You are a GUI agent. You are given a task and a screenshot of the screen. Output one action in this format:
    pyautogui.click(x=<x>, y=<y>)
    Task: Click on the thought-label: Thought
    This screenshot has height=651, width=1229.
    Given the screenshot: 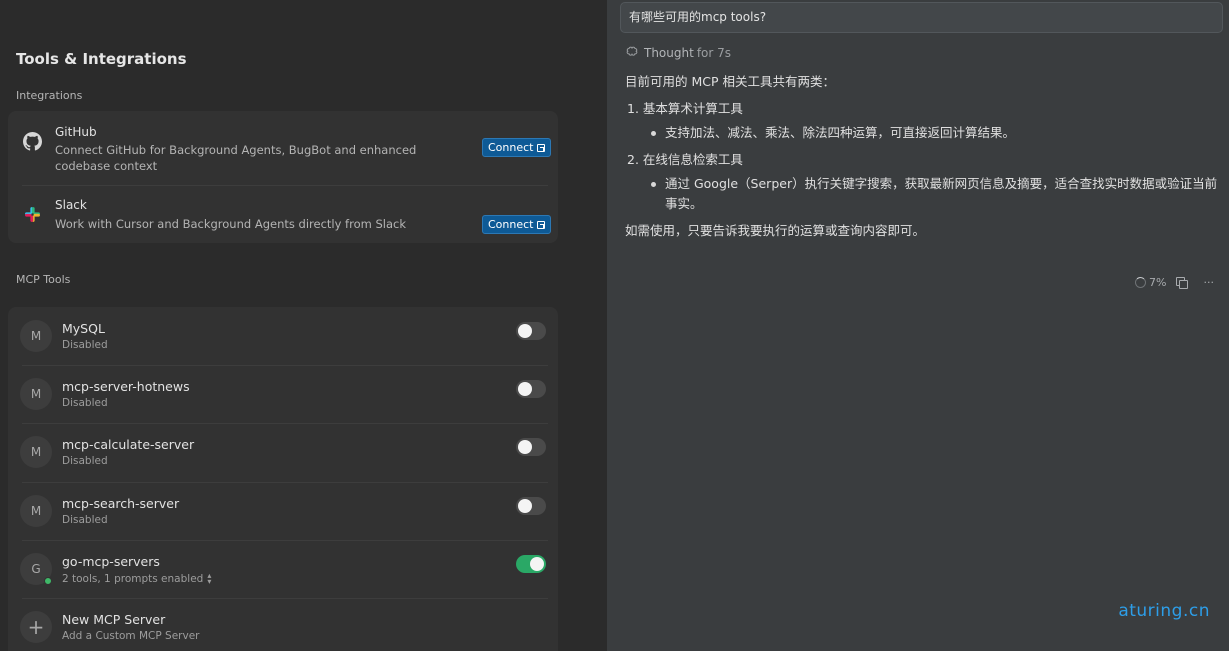 What is the action you would take?
    pyautogui.click(x=669, y=53)
    